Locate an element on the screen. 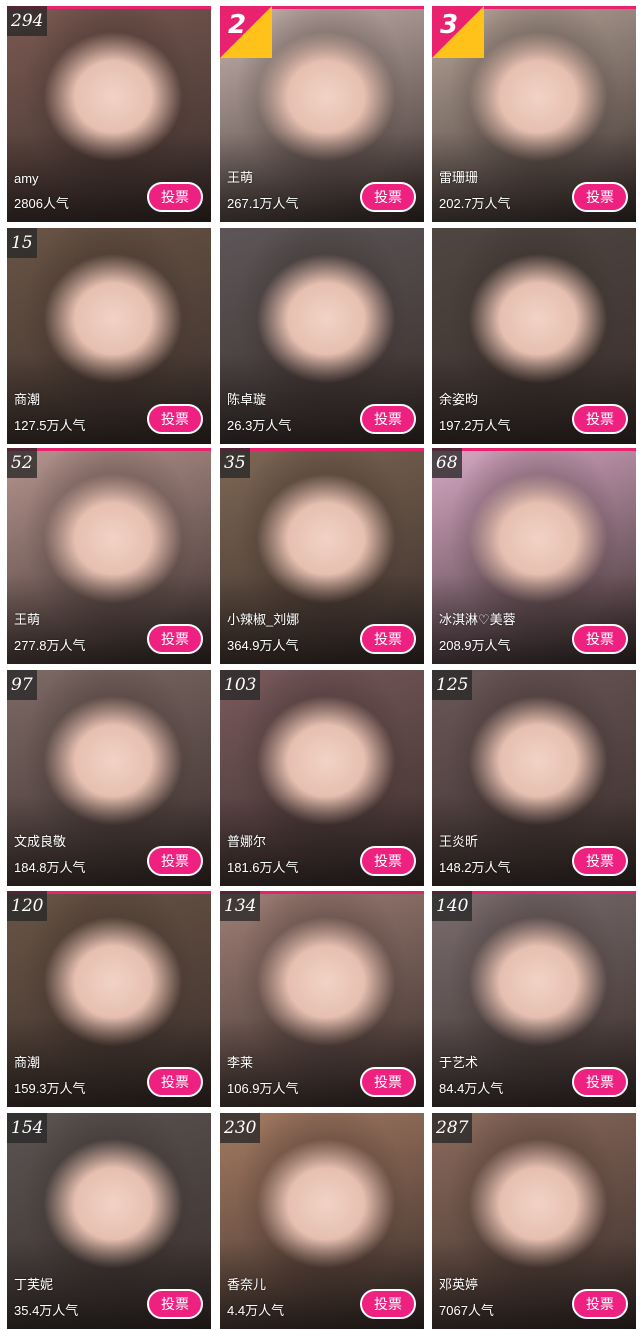 The height and width of the screenshot is (1330, 640). popularity-count: 4.4万人气 is located at coordinates (256, 1310).